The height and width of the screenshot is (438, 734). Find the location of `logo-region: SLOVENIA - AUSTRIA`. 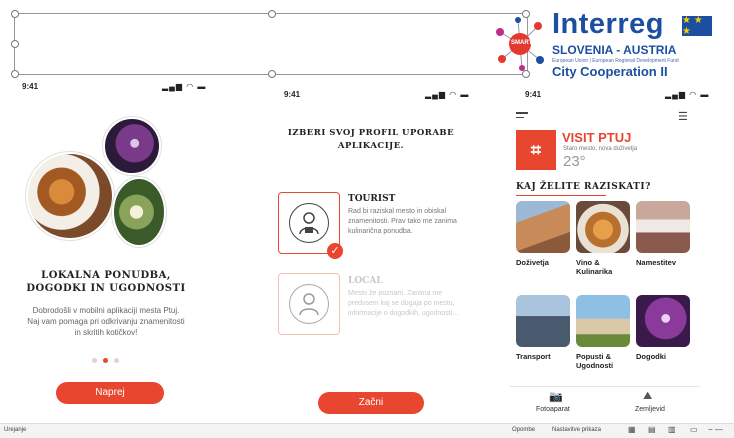

logo-region: SLOVENIA - AUSTRIA is located at coordinates (614, 50).